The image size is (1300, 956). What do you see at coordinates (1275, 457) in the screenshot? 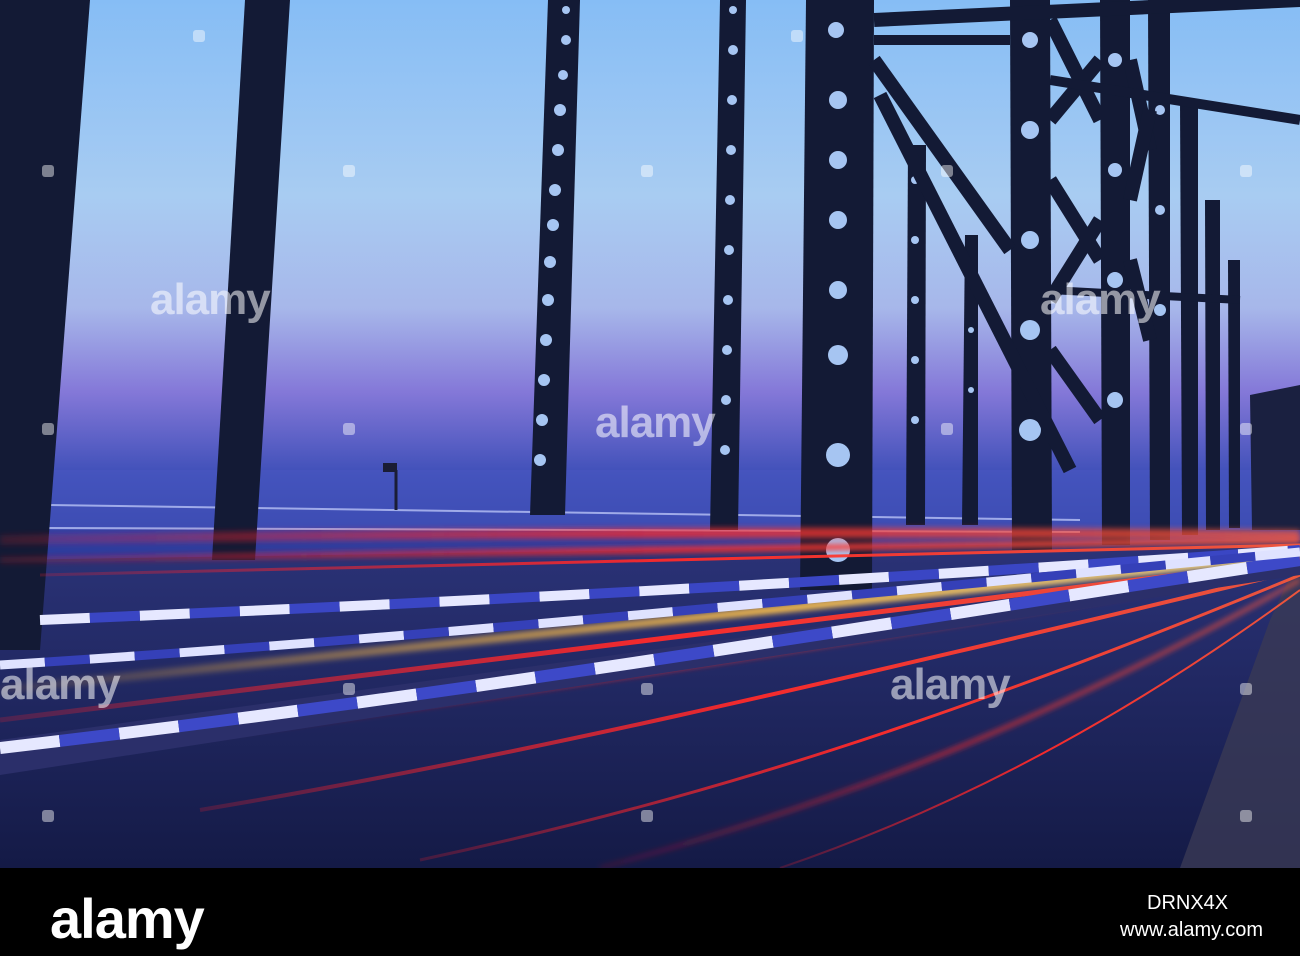
I see `far-bridge-section` at bounding box center [1275, 457].